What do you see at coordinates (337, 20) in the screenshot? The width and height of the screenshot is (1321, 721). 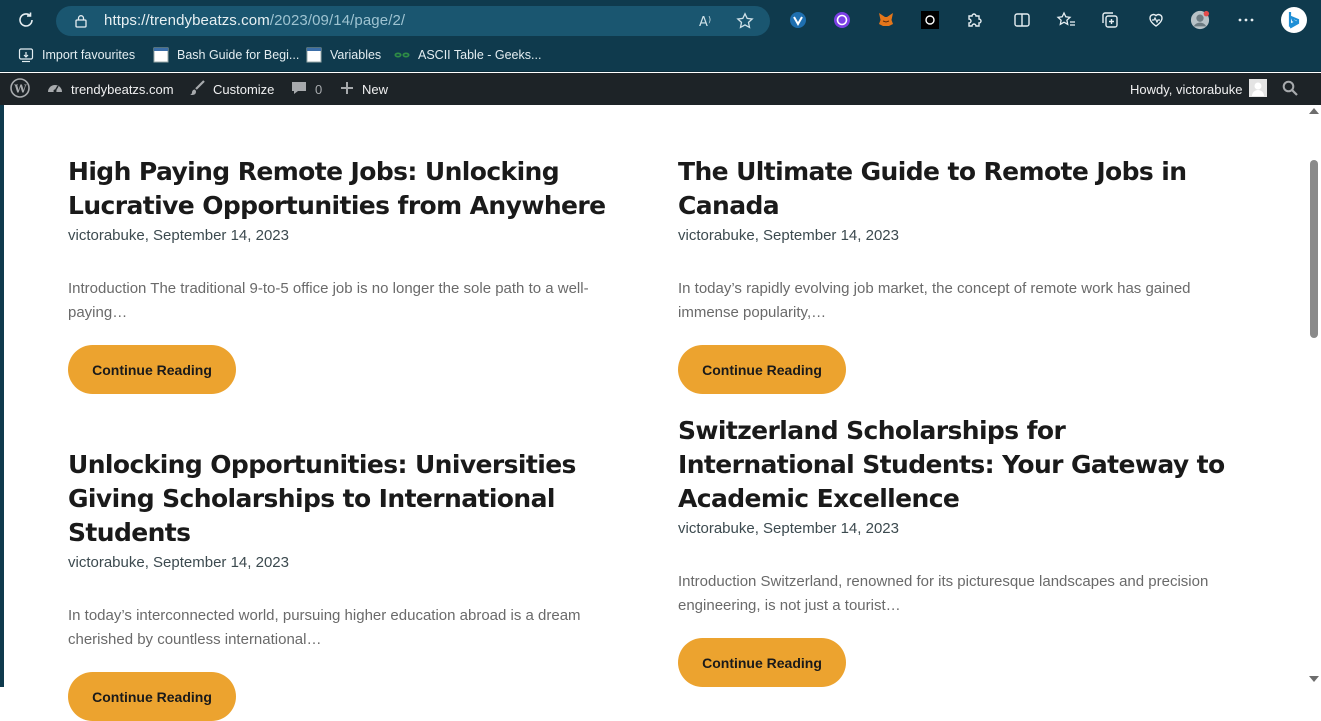 I see `url-path: /2023/09/14/page/2/` at bounding box center [337, 20].